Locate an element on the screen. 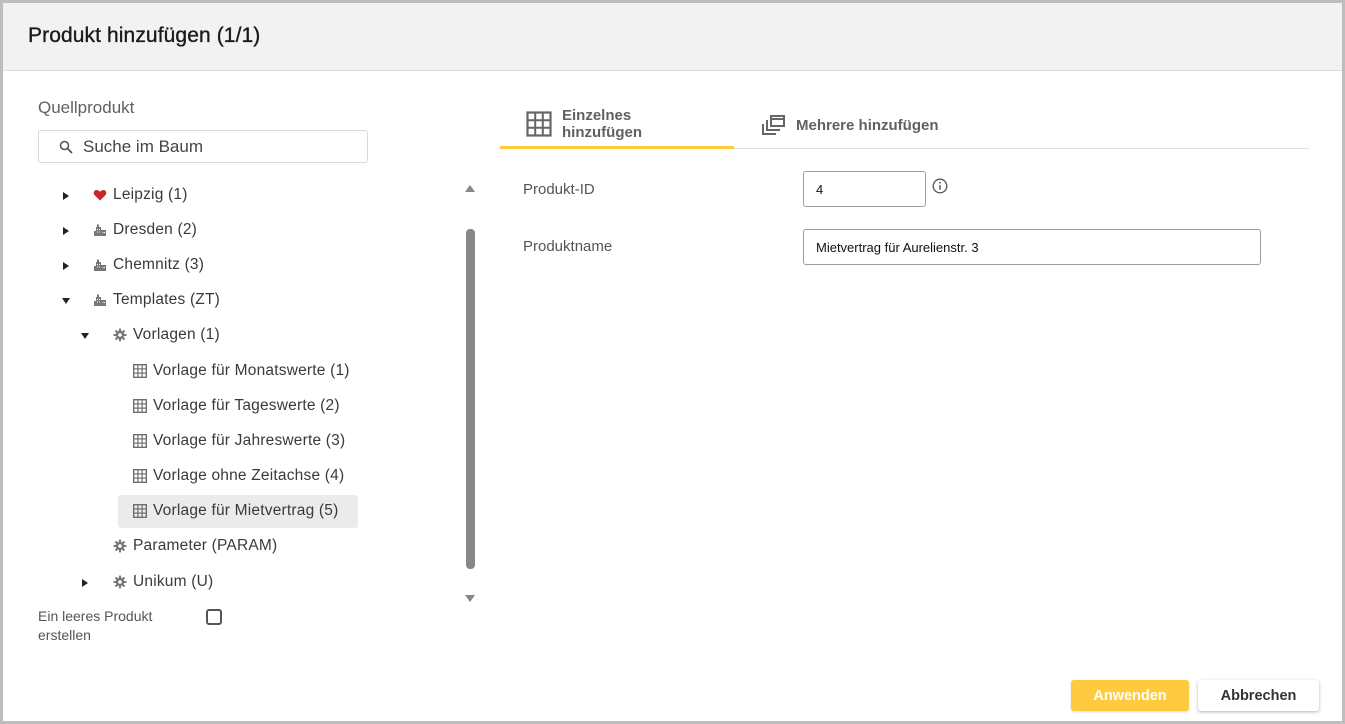 This screenshot has height=724, width=1345. empty-product-checkbox is located at coordinates (214, 617).